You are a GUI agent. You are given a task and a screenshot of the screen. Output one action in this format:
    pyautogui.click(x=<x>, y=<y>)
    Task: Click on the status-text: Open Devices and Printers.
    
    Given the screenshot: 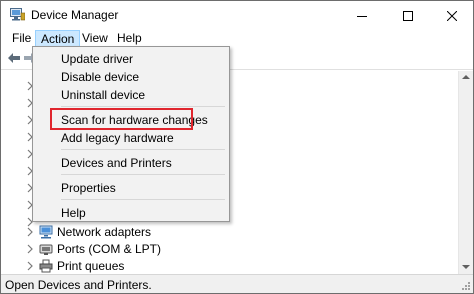 What is the action you would take?
    pyautogui.click(x=78, y=285)
    